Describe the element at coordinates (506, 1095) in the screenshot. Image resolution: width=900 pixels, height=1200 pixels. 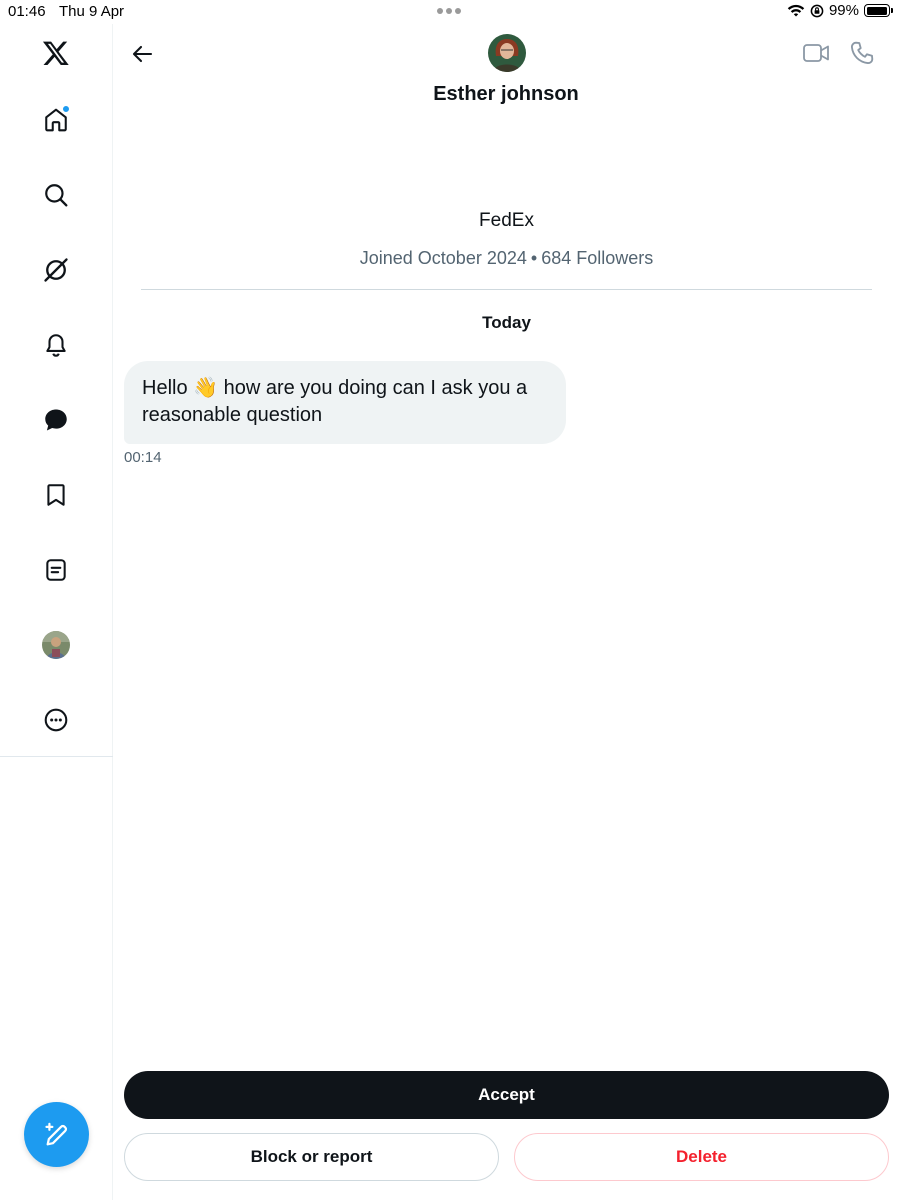
I see `accept-button: Accept` at that location.